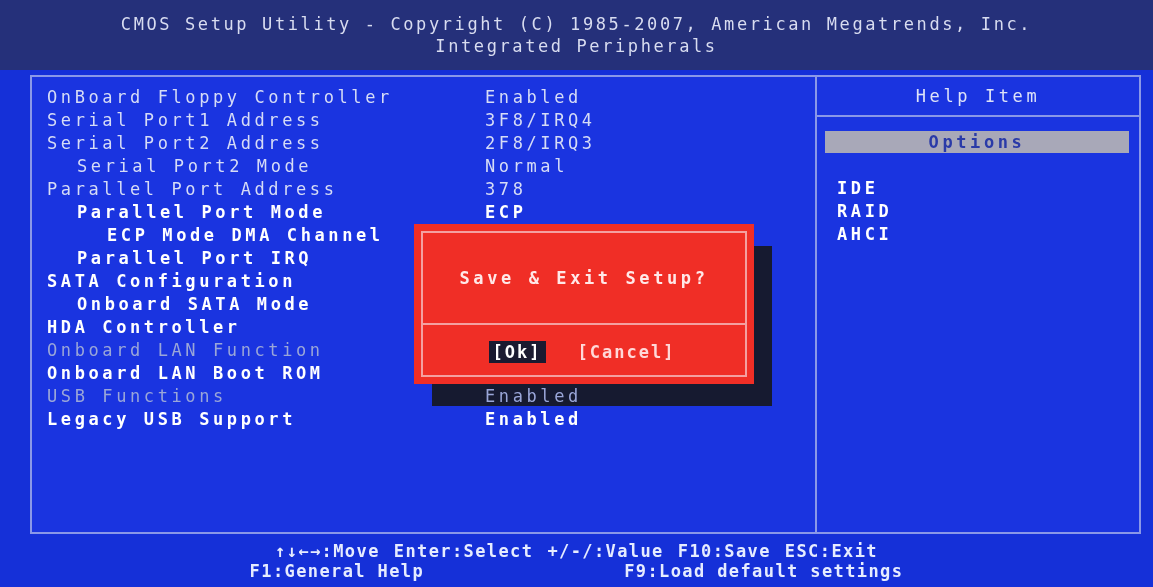  I want to click on options-heading: Options, so click(977, 142).